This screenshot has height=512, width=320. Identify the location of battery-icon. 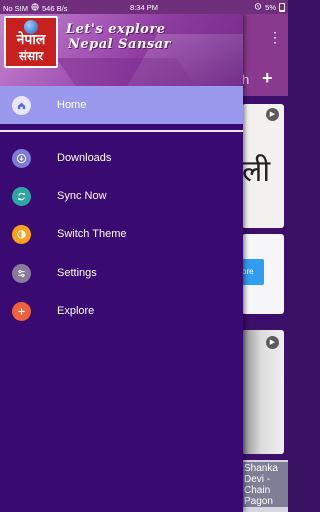
(282, 7).